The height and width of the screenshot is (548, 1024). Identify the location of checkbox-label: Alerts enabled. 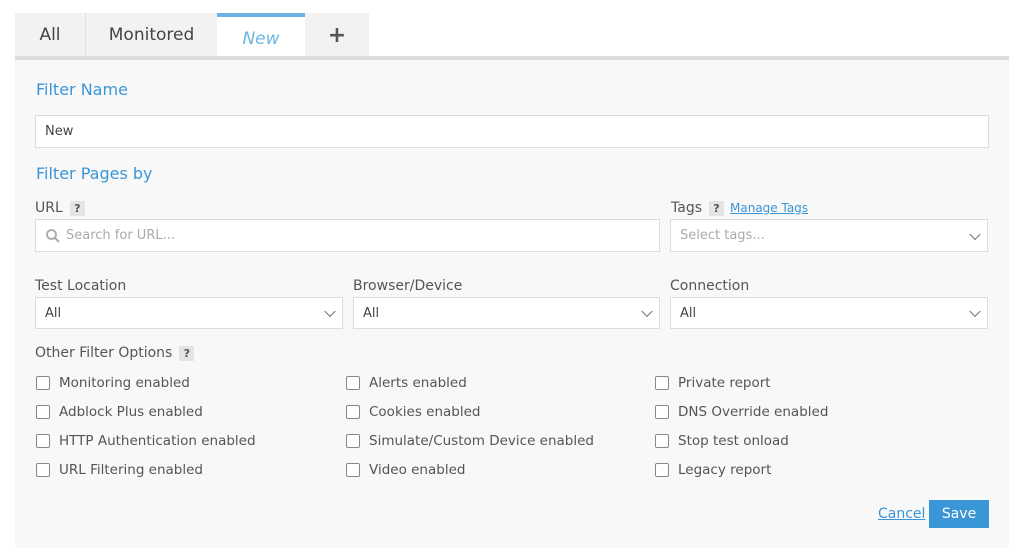
(418, 383).